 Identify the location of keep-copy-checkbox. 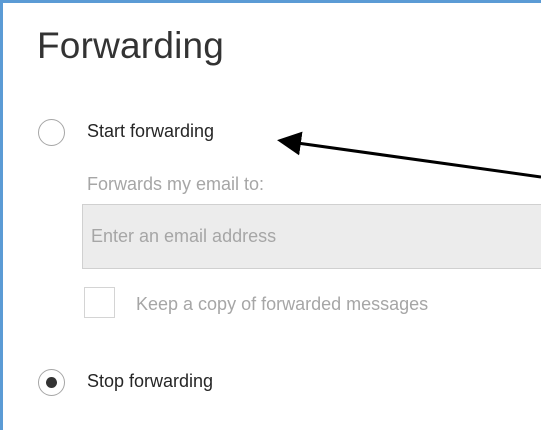
(99, 302).